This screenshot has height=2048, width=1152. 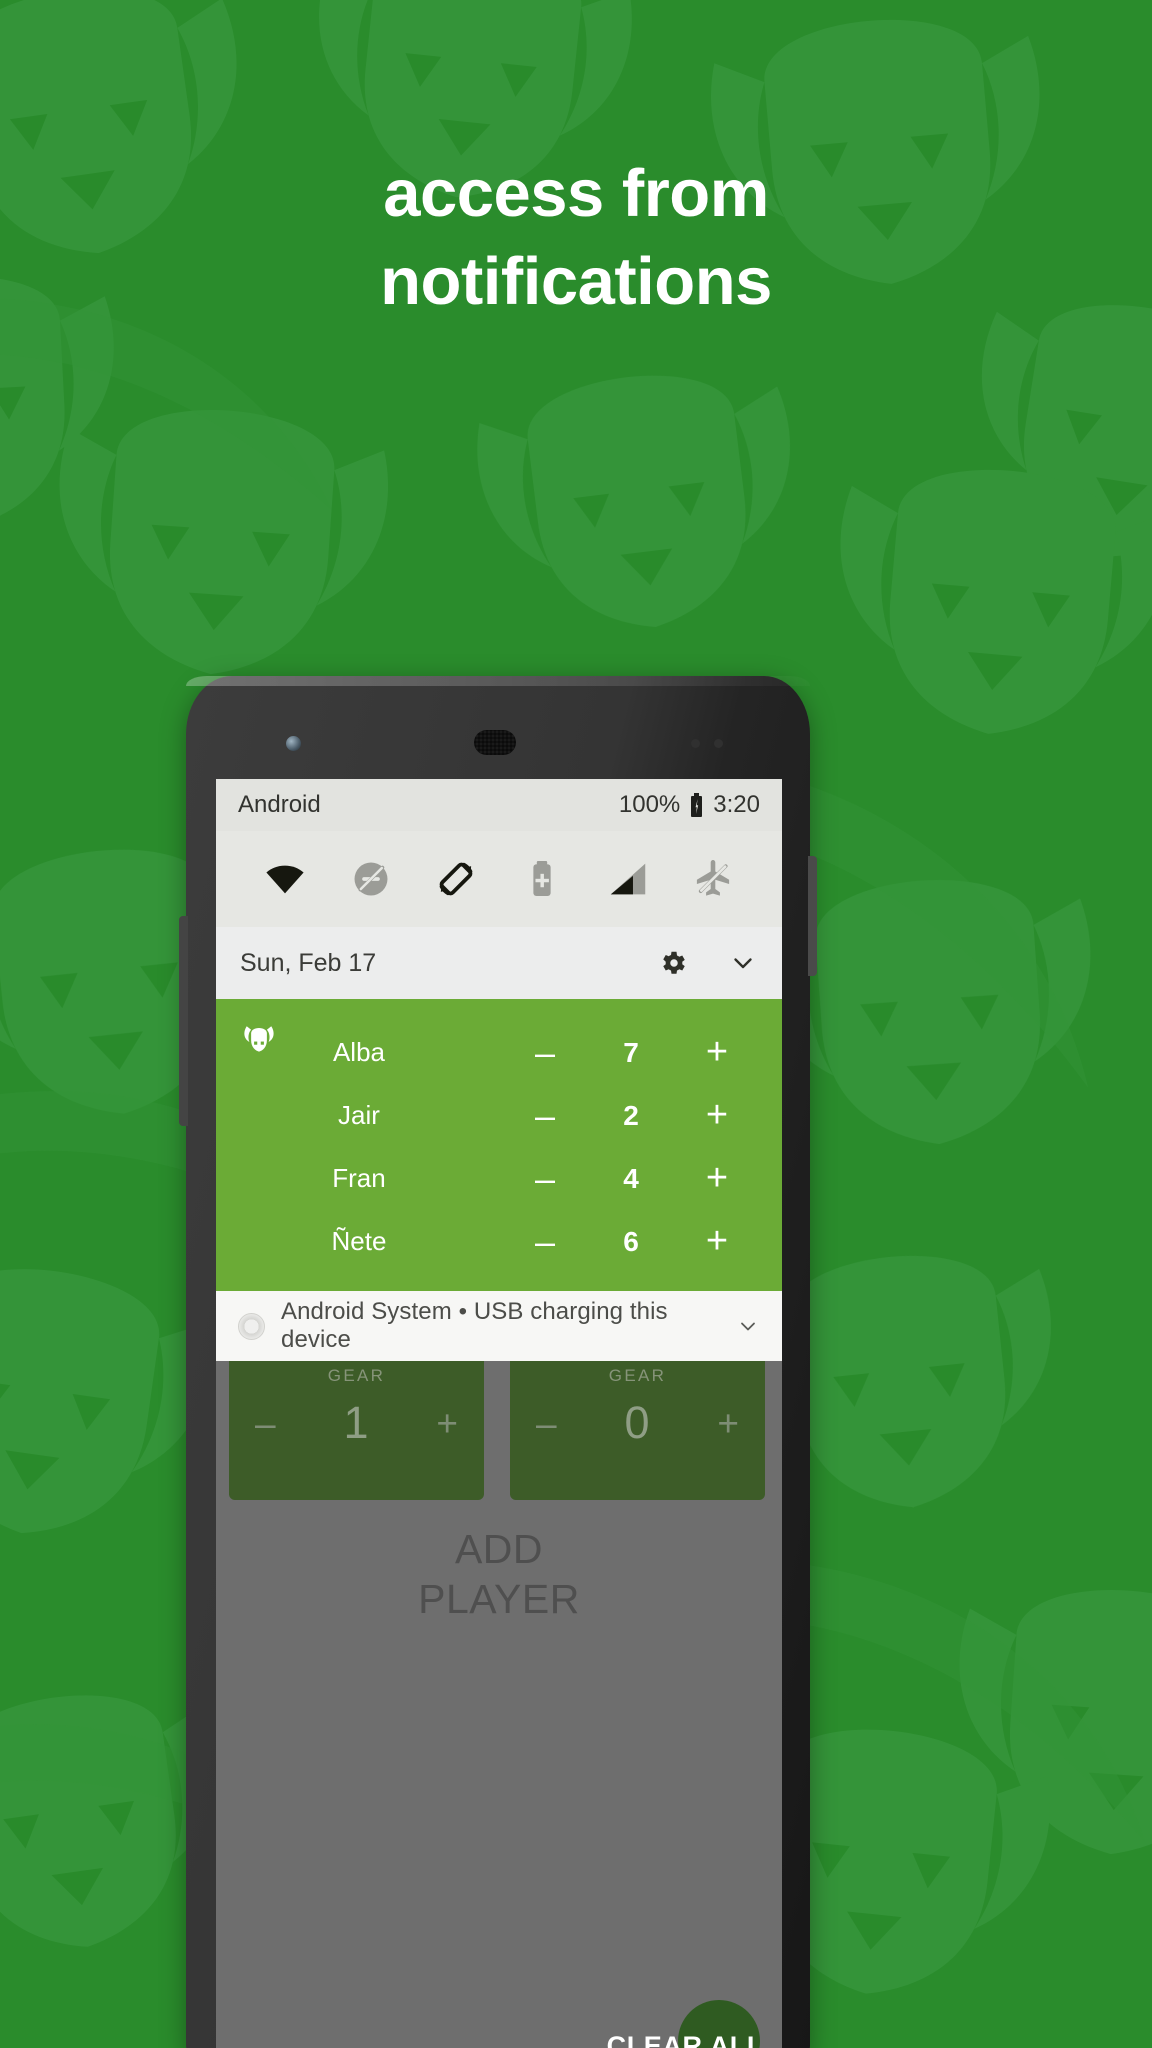 I want to click on quick-settings-date: Sun, Feb 17, so click(x=308, y=962).